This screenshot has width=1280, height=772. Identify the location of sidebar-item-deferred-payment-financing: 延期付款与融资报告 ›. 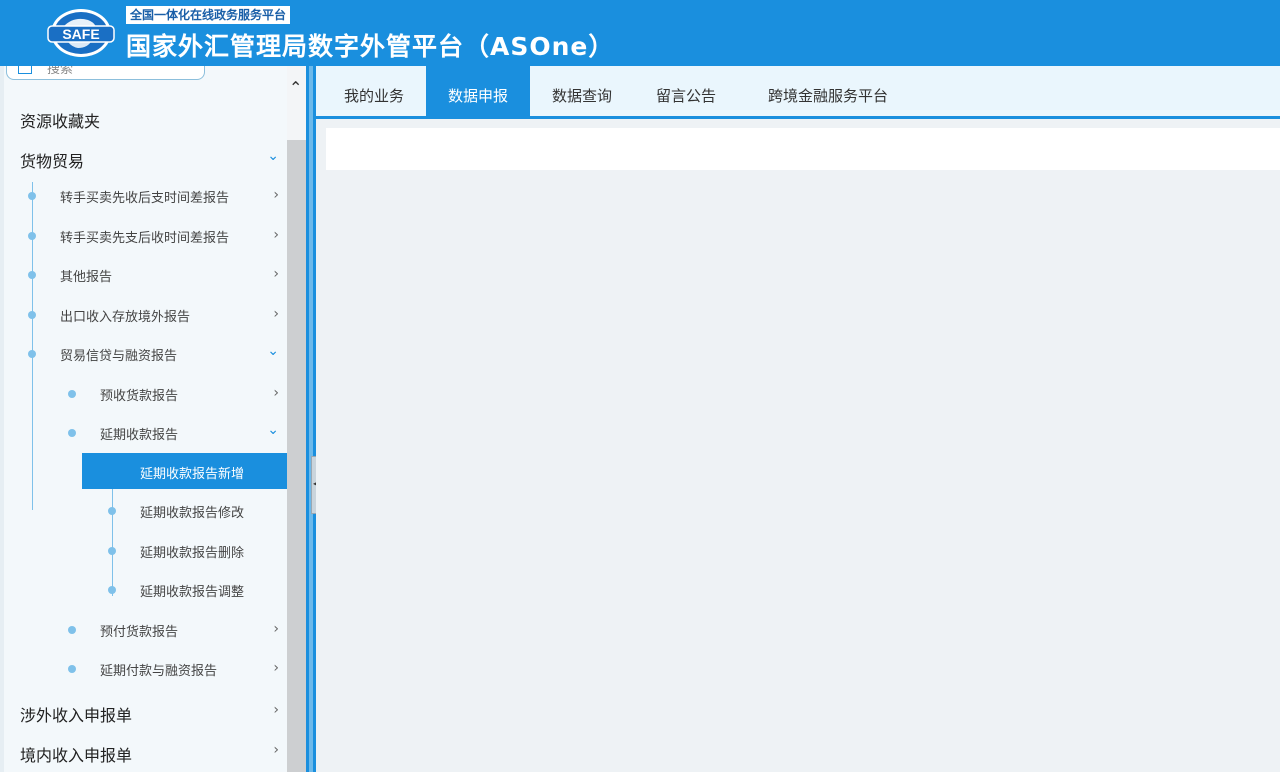
(145, 669).